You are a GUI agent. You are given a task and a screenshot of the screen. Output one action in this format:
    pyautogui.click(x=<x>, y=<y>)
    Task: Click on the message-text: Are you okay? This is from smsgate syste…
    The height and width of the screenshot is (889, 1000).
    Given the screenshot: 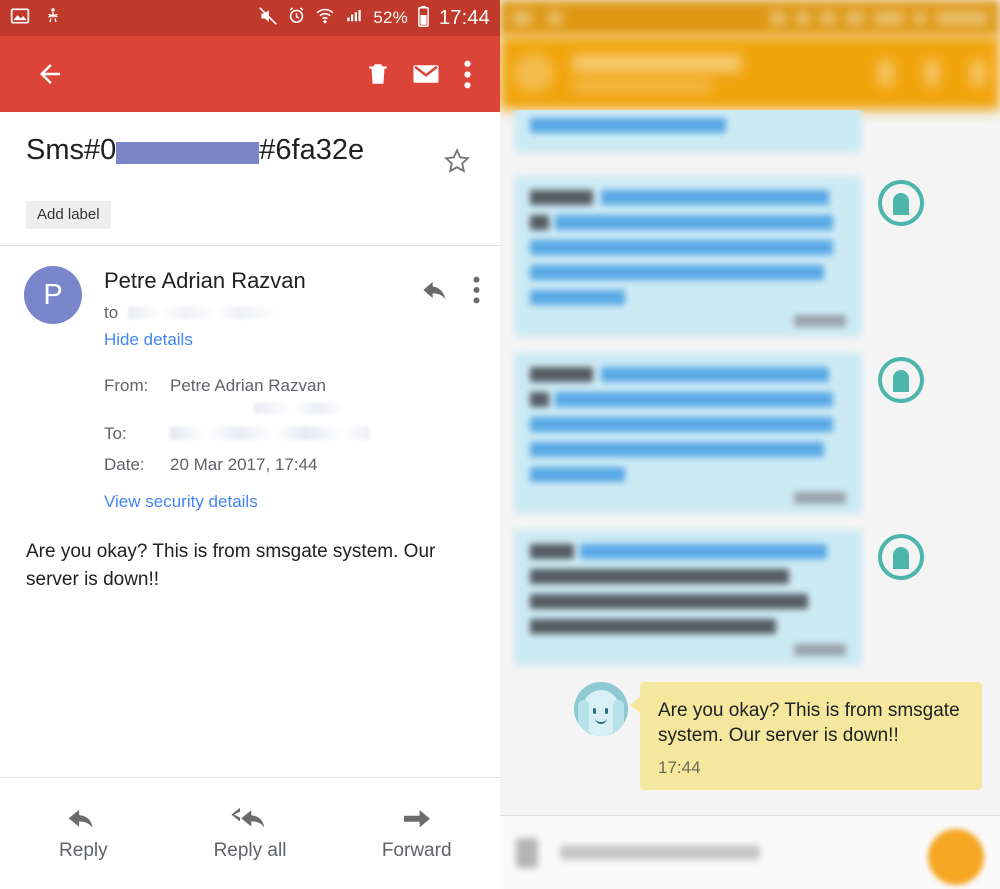 What is the action you would take?
    pyautogui.click(x=809, y=723)
    